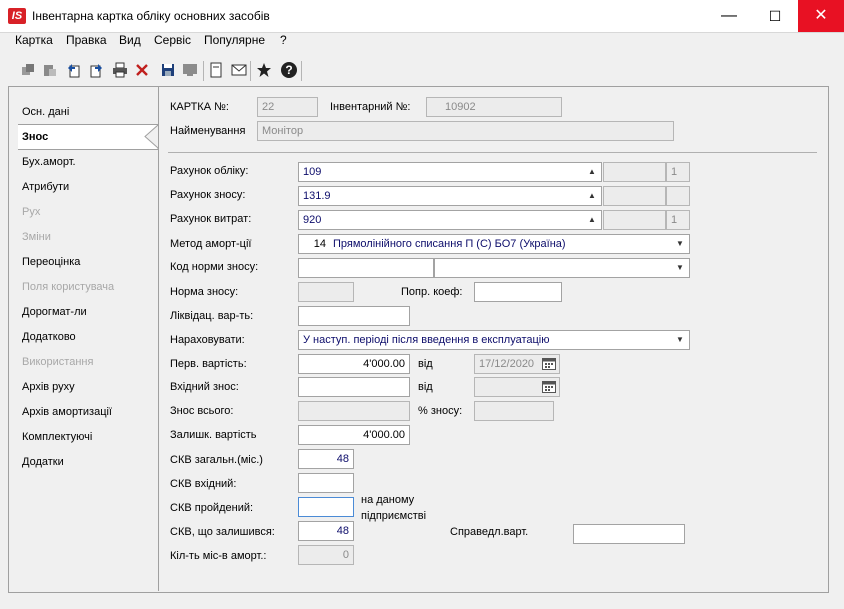 This screenshot has height=609, width=844. I want to click on maximize-button: ☐, so click(775, 16).